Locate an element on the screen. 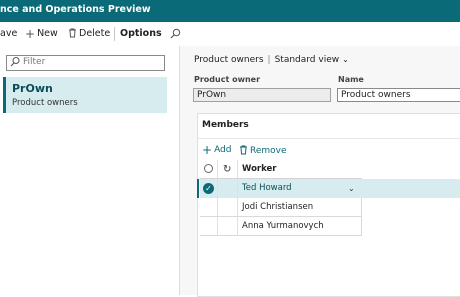 The height and width of the screenshot is (297, 460). view-name: Standard view is located at coordinates (307, 60).